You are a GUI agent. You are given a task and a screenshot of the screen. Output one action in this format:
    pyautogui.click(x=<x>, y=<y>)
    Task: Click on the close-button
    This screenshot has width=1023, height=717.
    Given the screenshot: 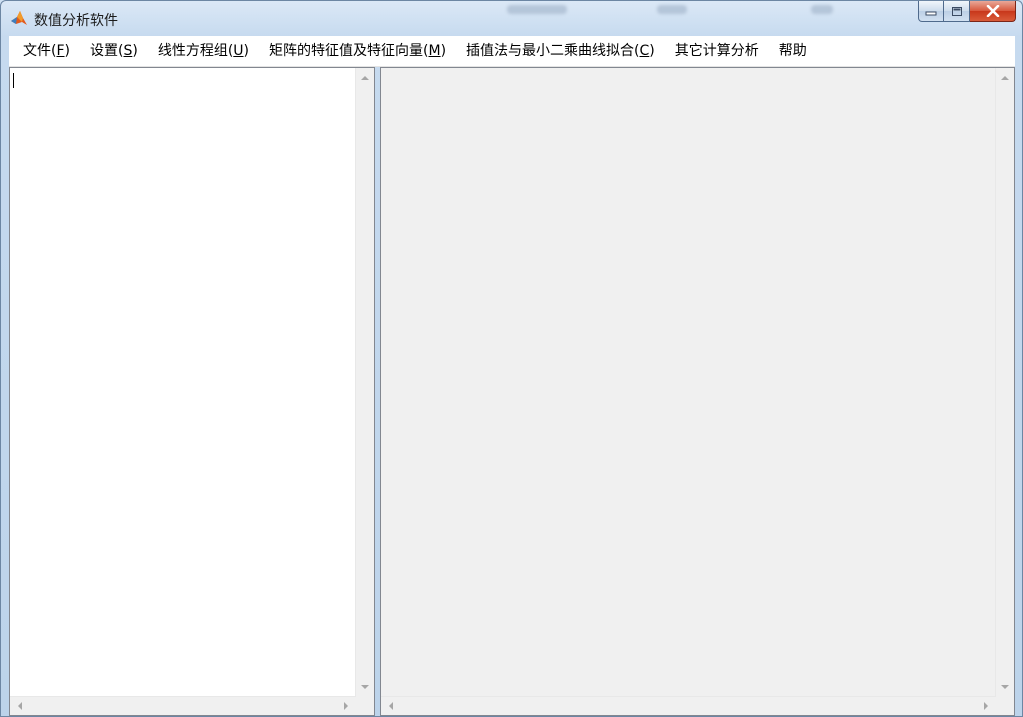 What is the action you would take?
    pyautogui.click(x=993, y=11)
    